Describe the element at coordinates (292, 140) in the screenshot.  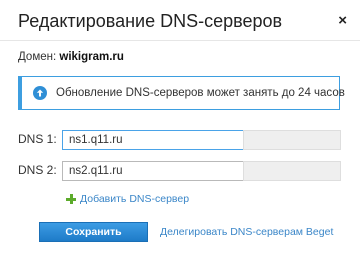
I see `dns-1-ip-field` at that location.